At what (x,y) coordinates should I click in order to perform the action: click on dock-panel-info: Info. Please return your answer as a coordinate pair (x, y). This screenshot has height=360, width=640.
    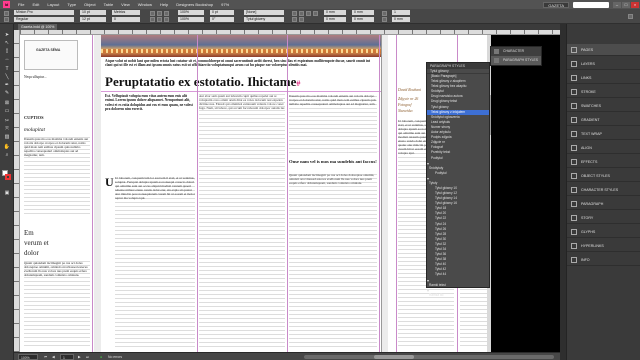
    Looking at the image, I should click on (603, 260).